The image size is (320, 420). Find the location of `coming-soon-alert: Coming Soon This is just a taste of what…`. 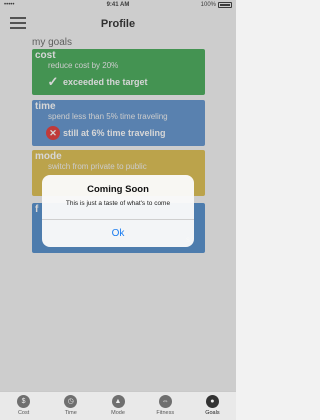

coming-soon-alert: Coming Soon This is just a taste of what… is located at coordinates (118, 211).